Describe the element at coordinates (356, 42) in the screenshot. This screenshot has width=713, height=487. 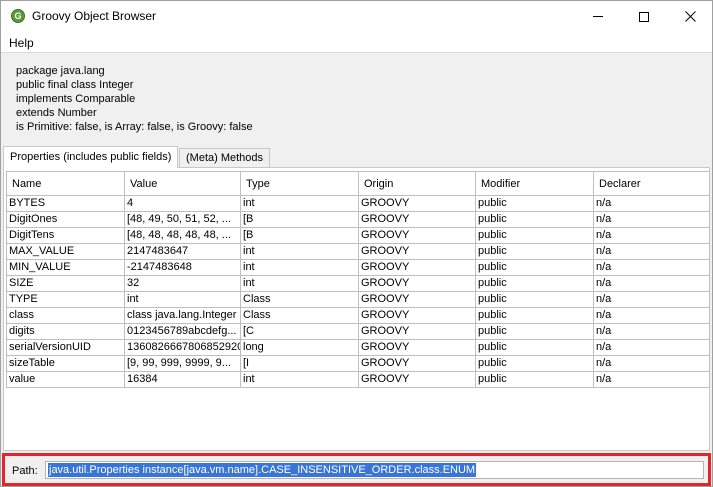
I see `menu-bar: Help` at that location.